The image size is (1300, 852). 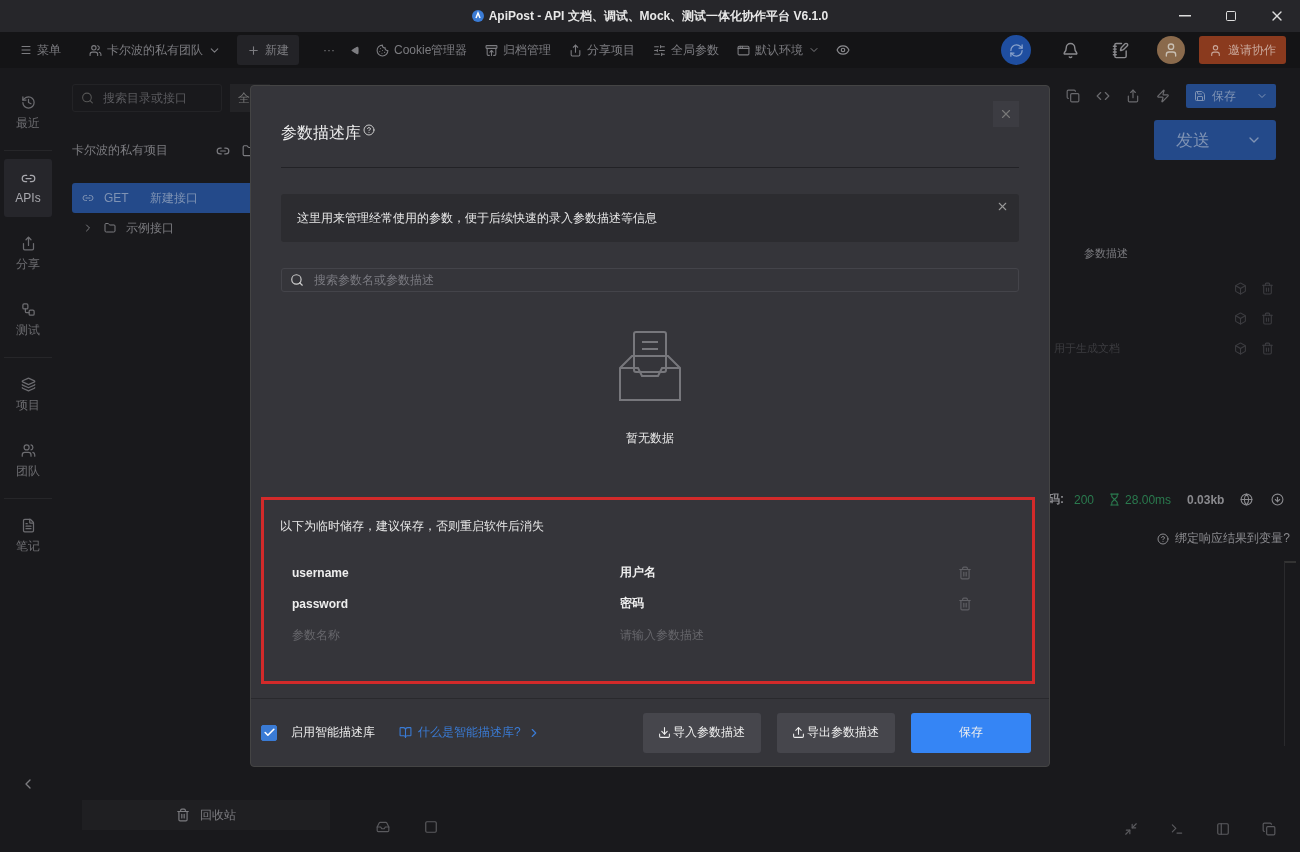 What do you see at coordinates (638, 572) in the screenshot?
I see `param-description: 用户名` at bounding box center [638, 572].